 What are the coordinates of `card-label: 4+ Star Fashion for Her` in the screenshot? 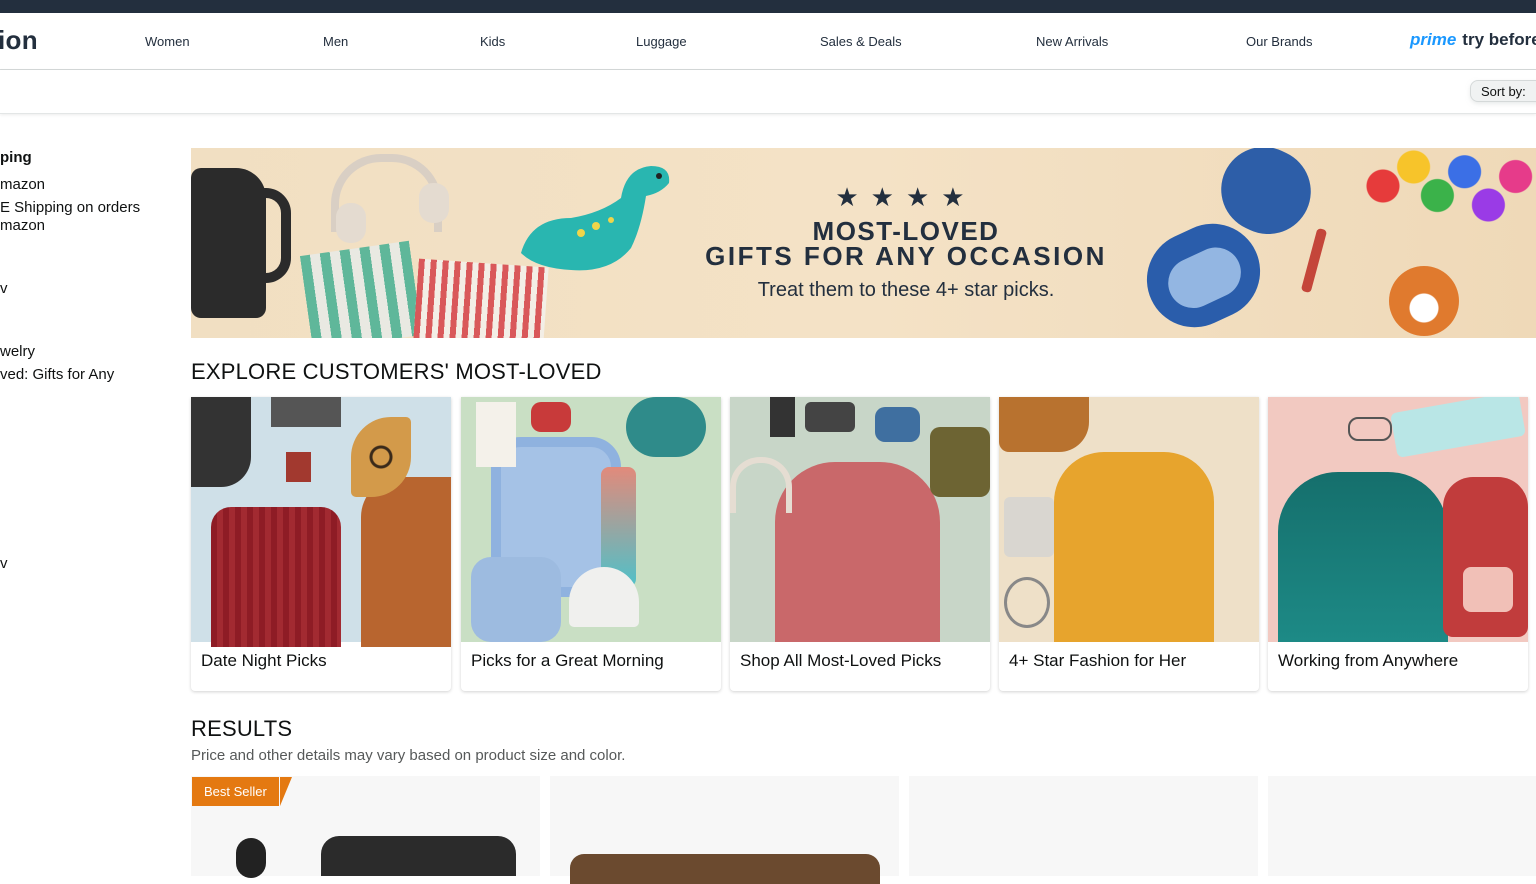 It's located at (1098, 660).